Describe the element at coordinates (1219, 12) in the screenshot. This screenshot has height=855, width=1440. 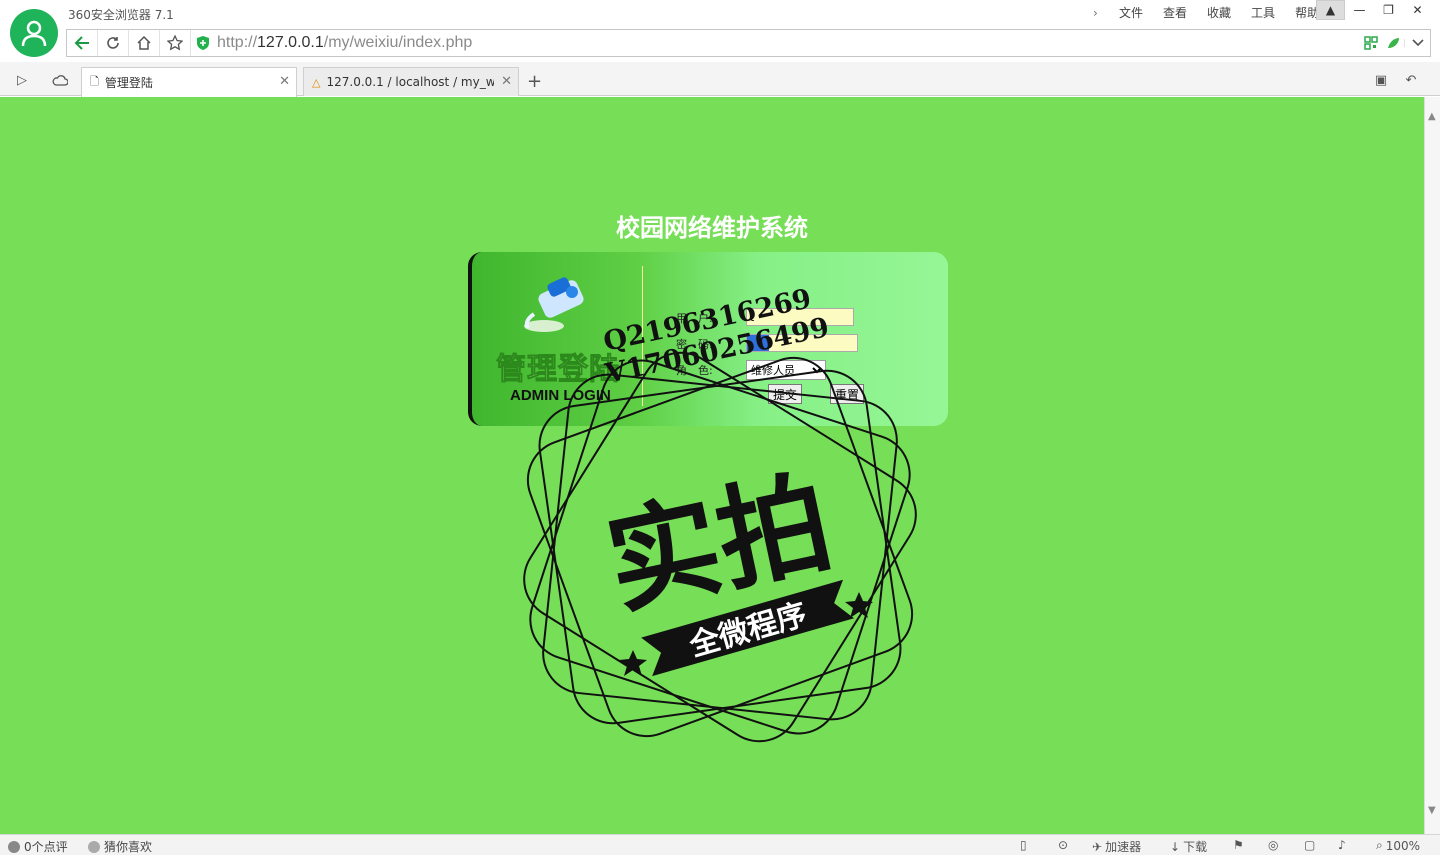
I see `menu-favorites: 收藏` at that location.